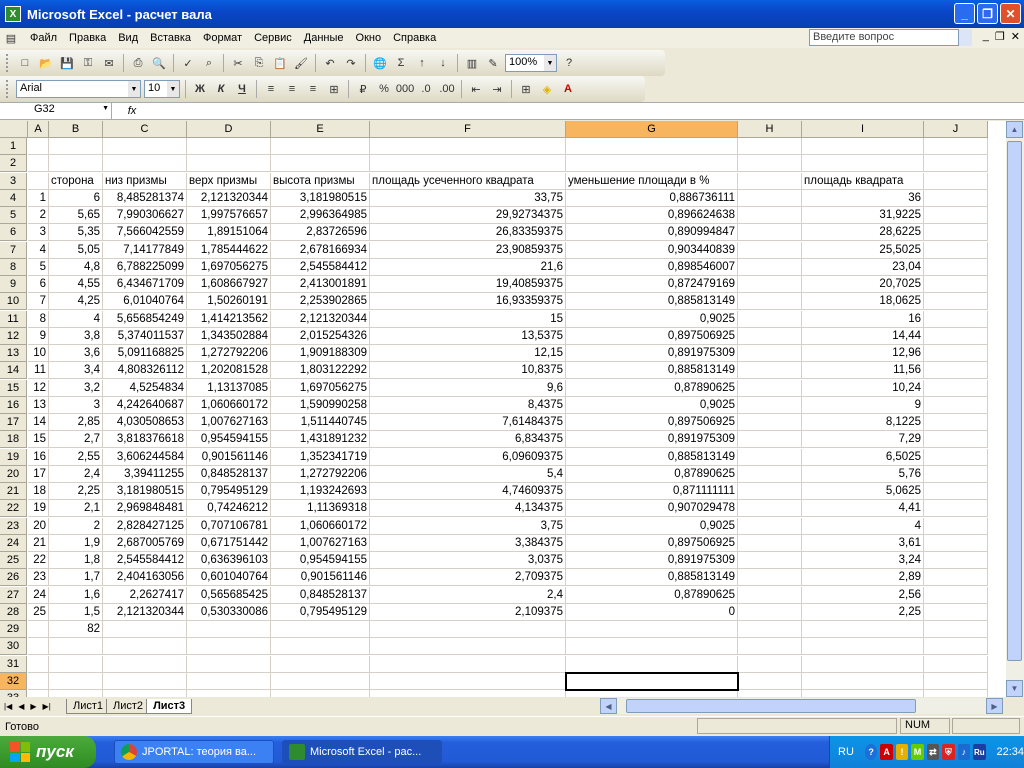 The image size is (1024, 768). Describe the element at coordinates (259, 63) in the screenshot. I see `copy-icon: ⎘` at that location.